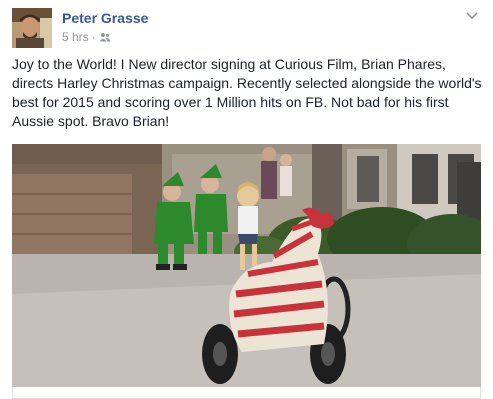  Describe the element at coordinates (472, 15) in the screenshot. I see `chevron-down-icon` at that location.